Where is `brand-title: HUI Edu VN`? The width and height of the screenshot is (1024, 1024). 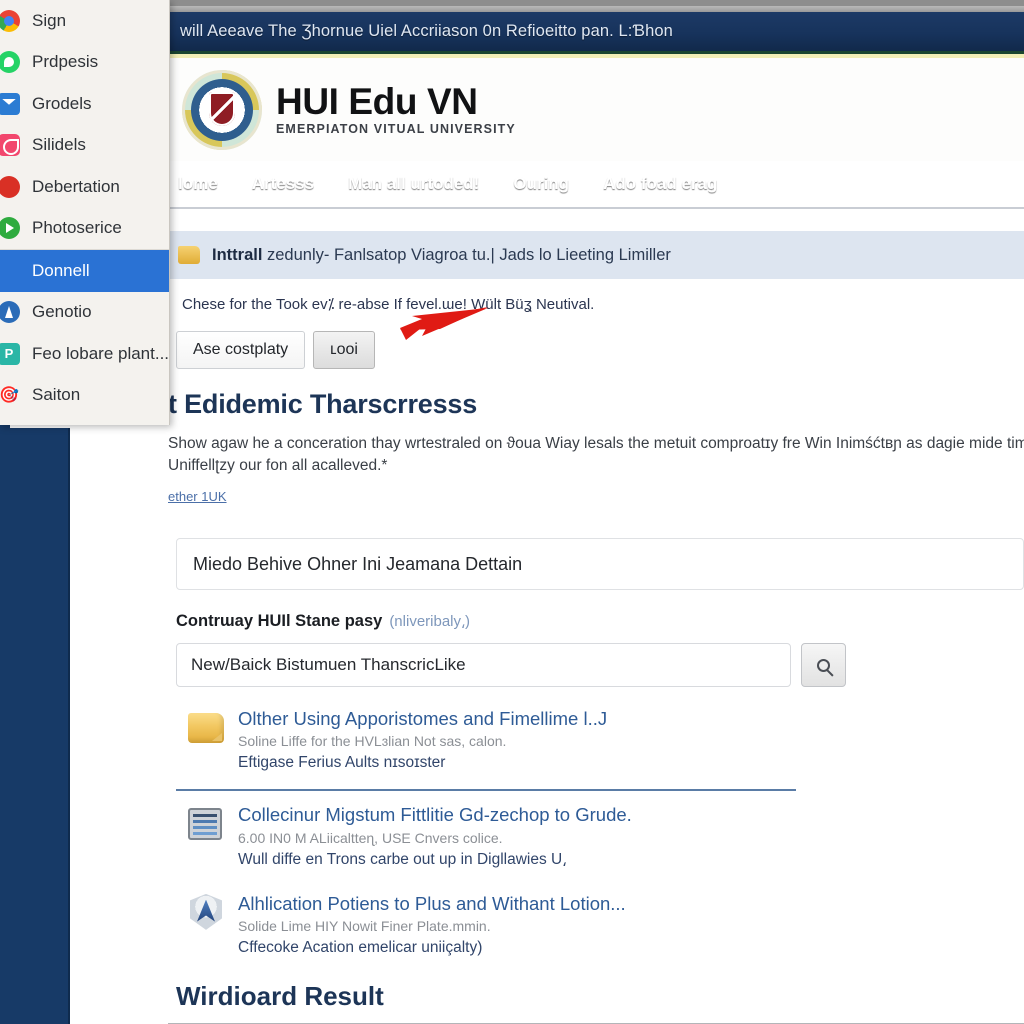 brand-title: HUI Edu VN is located at coordinates (377, 101).